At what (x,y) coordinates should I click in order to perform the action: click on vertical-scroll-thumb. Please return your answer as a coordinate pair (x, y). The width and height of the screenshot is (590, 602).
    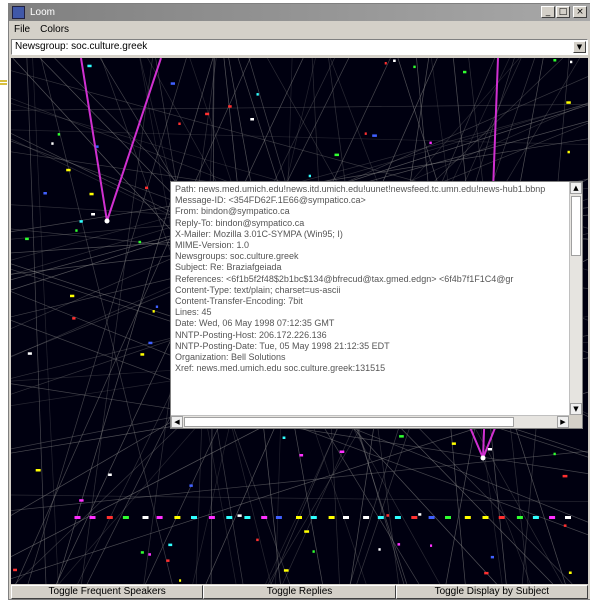
    Looking at the image, I should click on (576, 226).